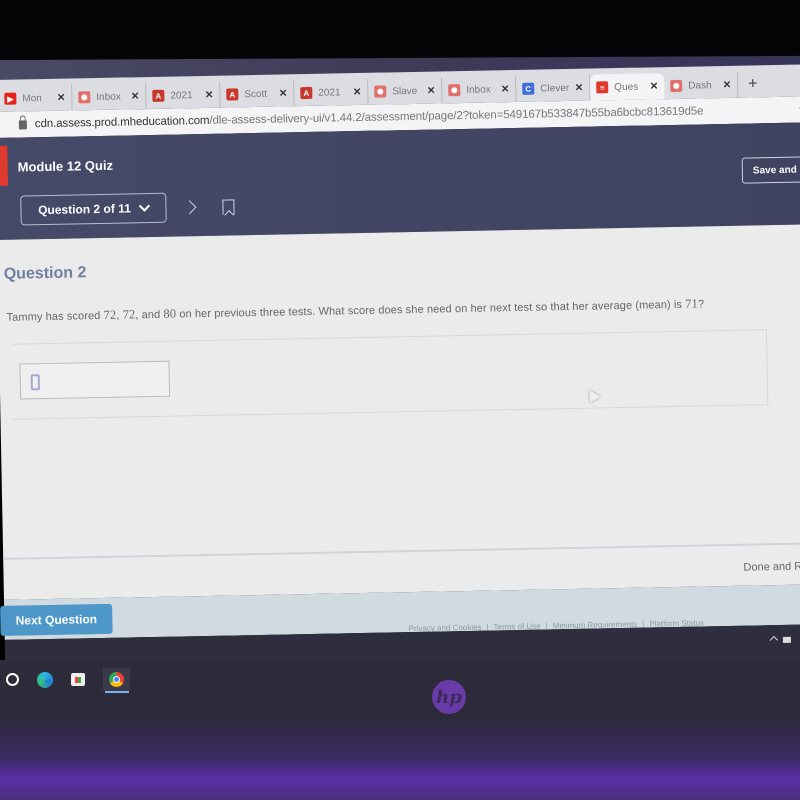 This screenshot has width=800, height=800. I want to click on score-value: 80, so click(170, 313).